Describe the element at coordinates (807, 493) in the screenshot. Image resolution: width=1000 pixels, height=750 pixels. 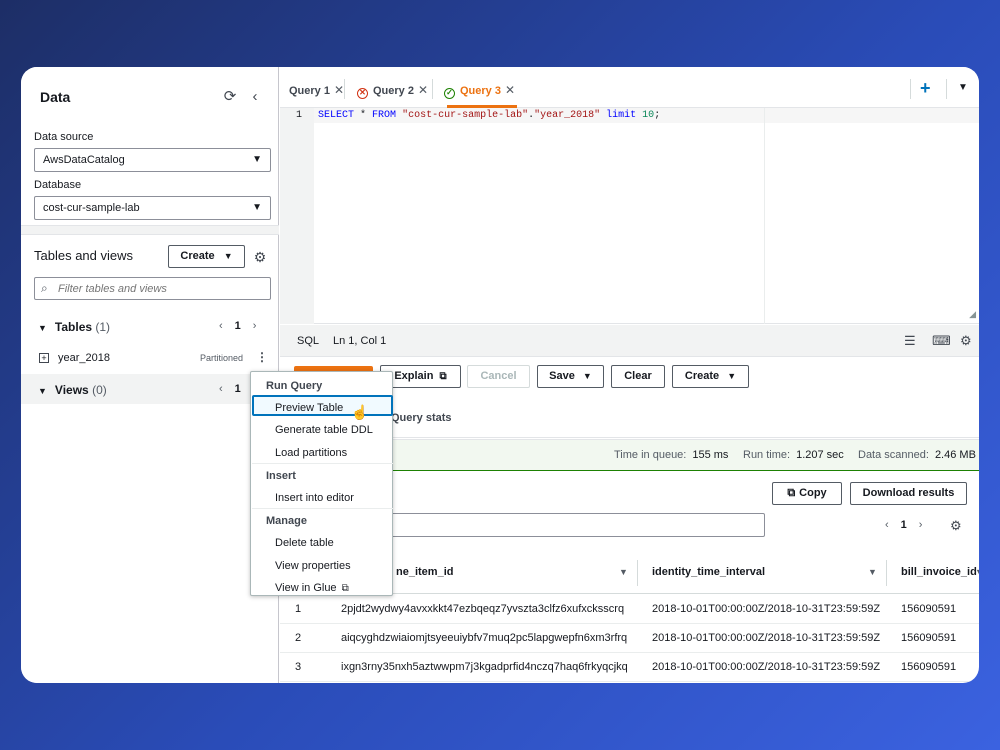
I see `copy-button: ⧉ Copy` at that location.